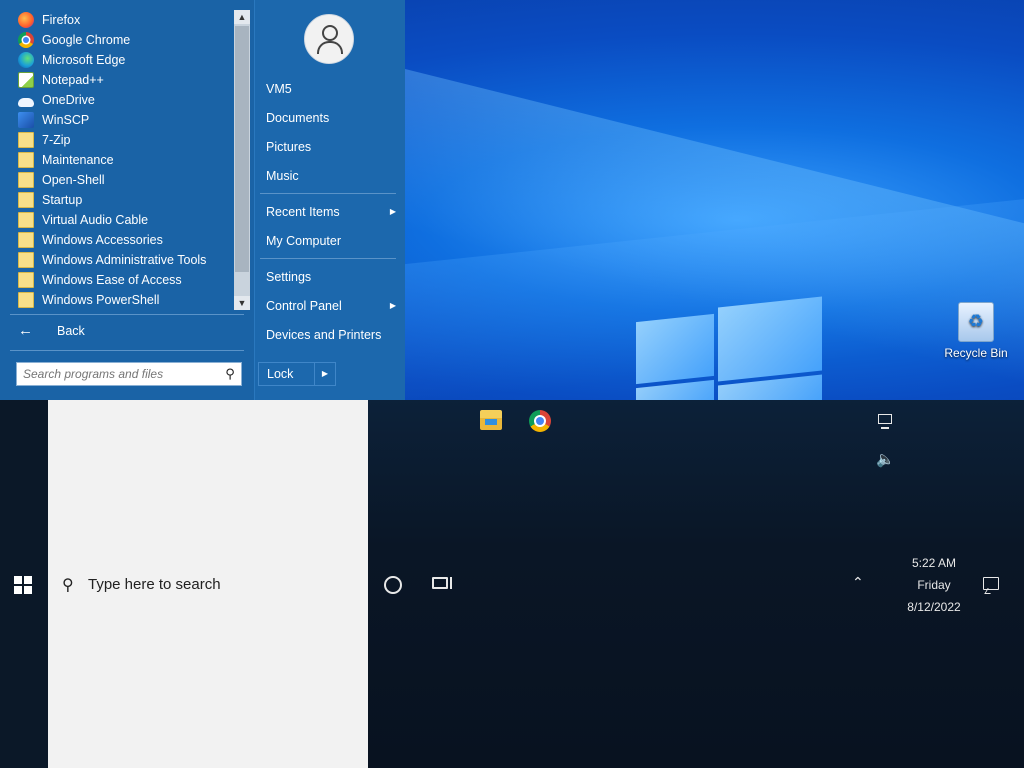  I want to click on program-item-firefox: Firefox, so click(123, 20).